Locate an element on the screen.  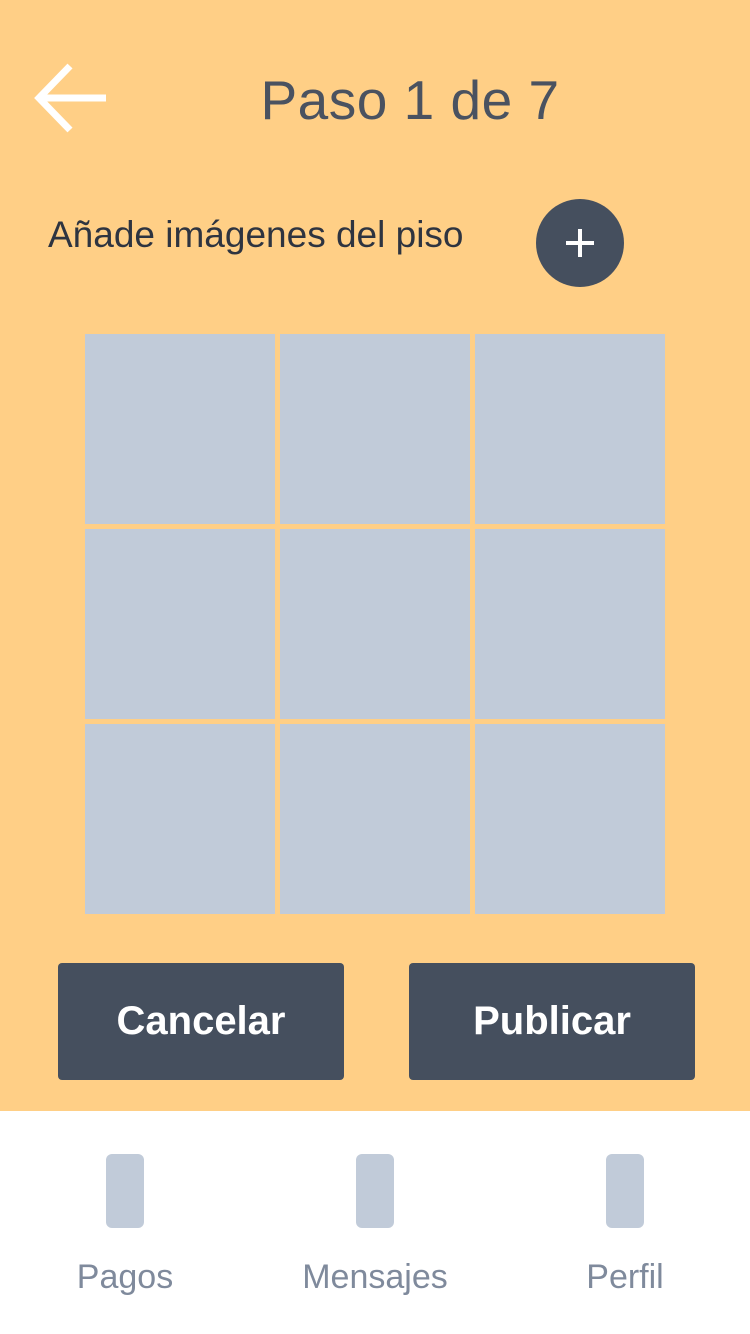
tab-pagos: Pagos is located at coordinates (125, 1222).